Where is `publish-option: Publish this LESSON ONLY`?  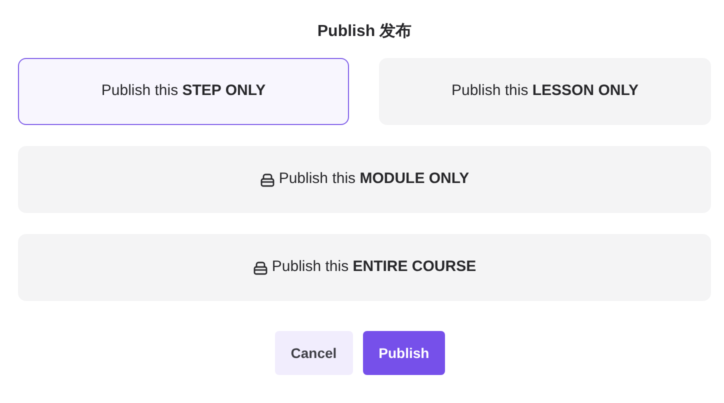
publish-option: Publish this LESSON ONLY is located at coordinates (545, 91).